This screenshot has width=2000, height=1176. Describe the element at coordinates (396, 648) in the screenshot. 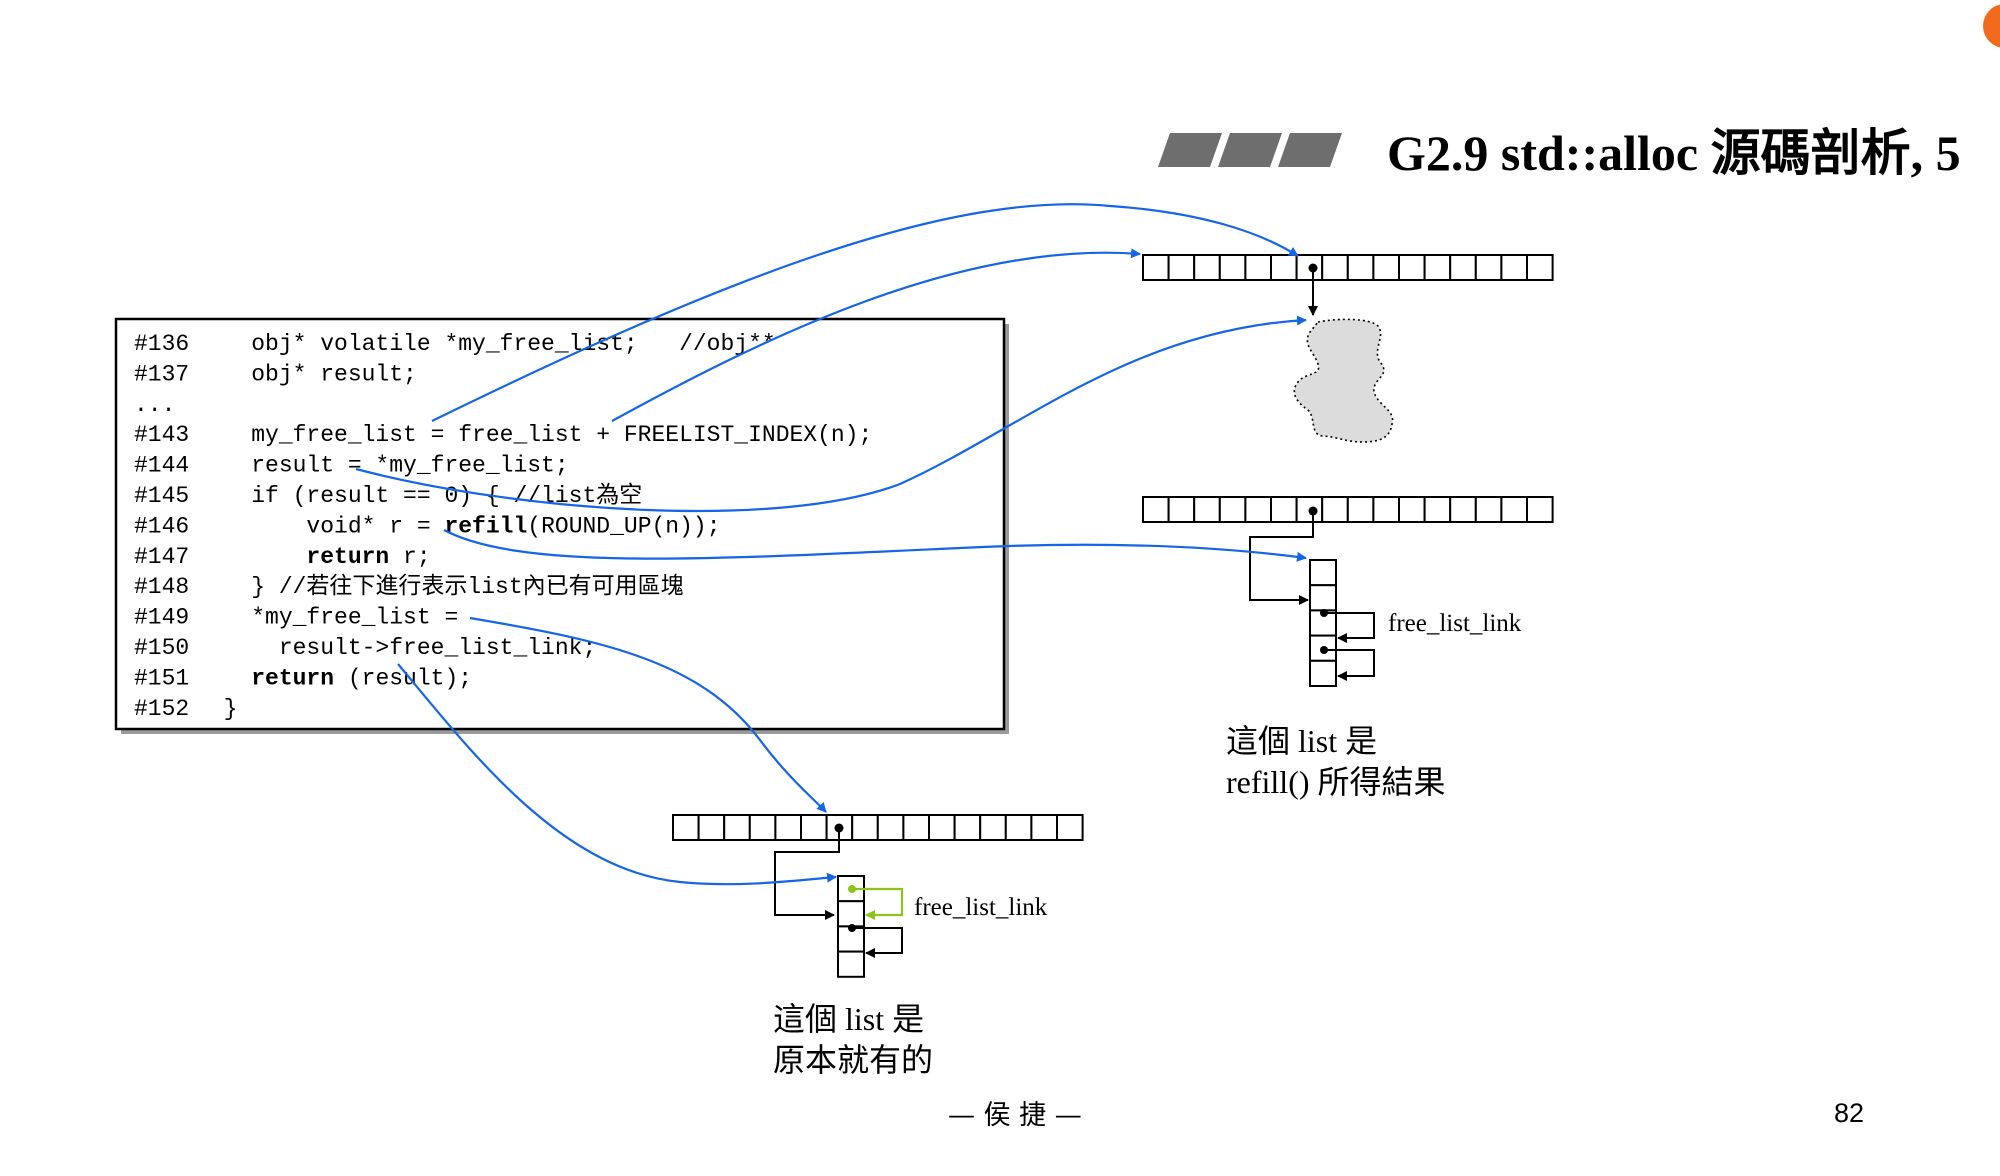

I see `code-line-text: result->free_list_link;` at that location.